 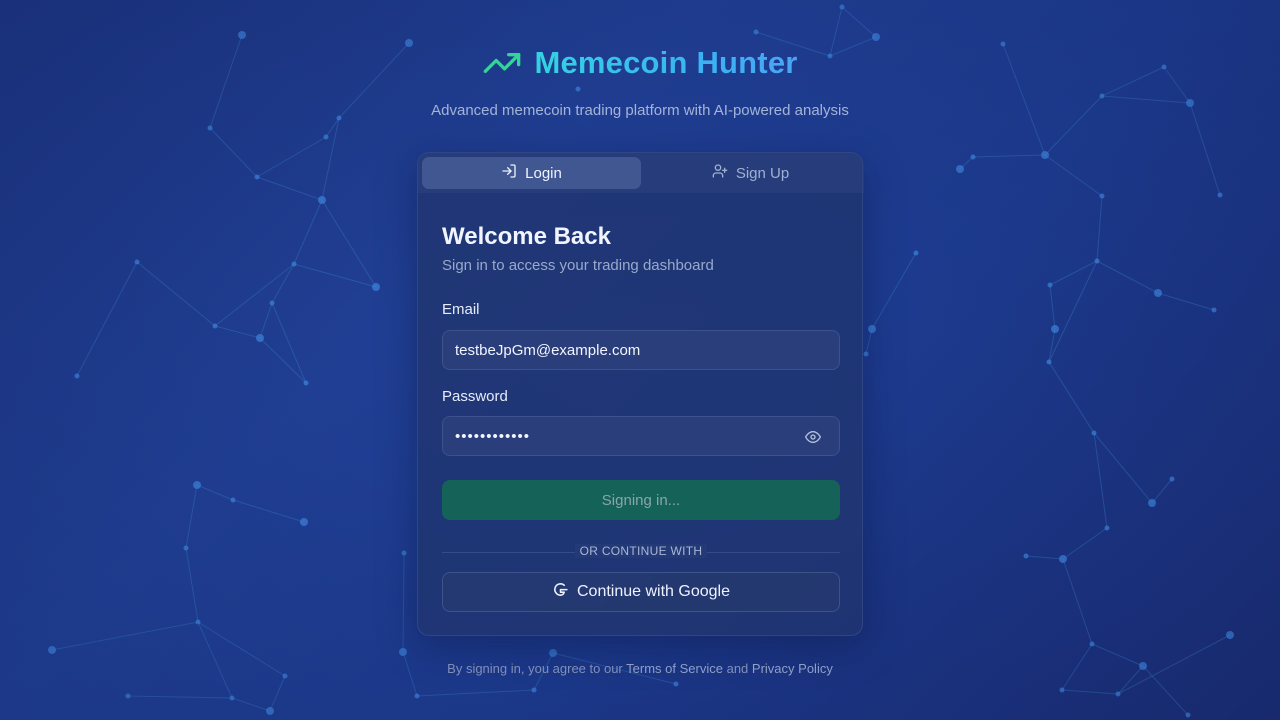 I want to click on footer-prefix: By signing in, you agree to our, so click(x=535, y=668).